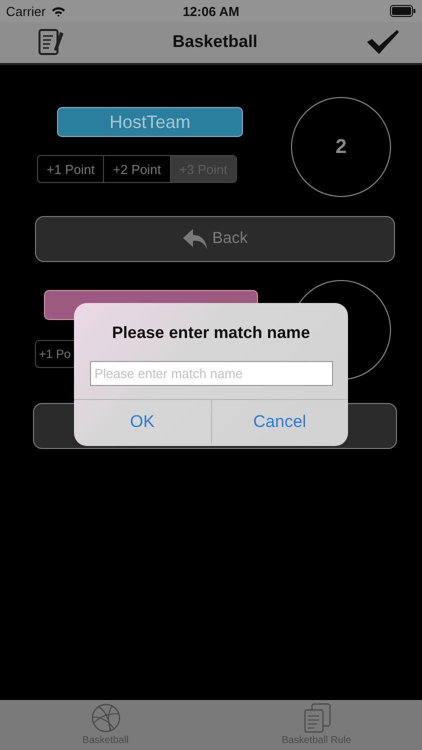 This screenshot has width=422, height=750. What do you see at coordinates (403, 11) in the screenshot?
I see `battery-icon` at bounding box center [403, 11].